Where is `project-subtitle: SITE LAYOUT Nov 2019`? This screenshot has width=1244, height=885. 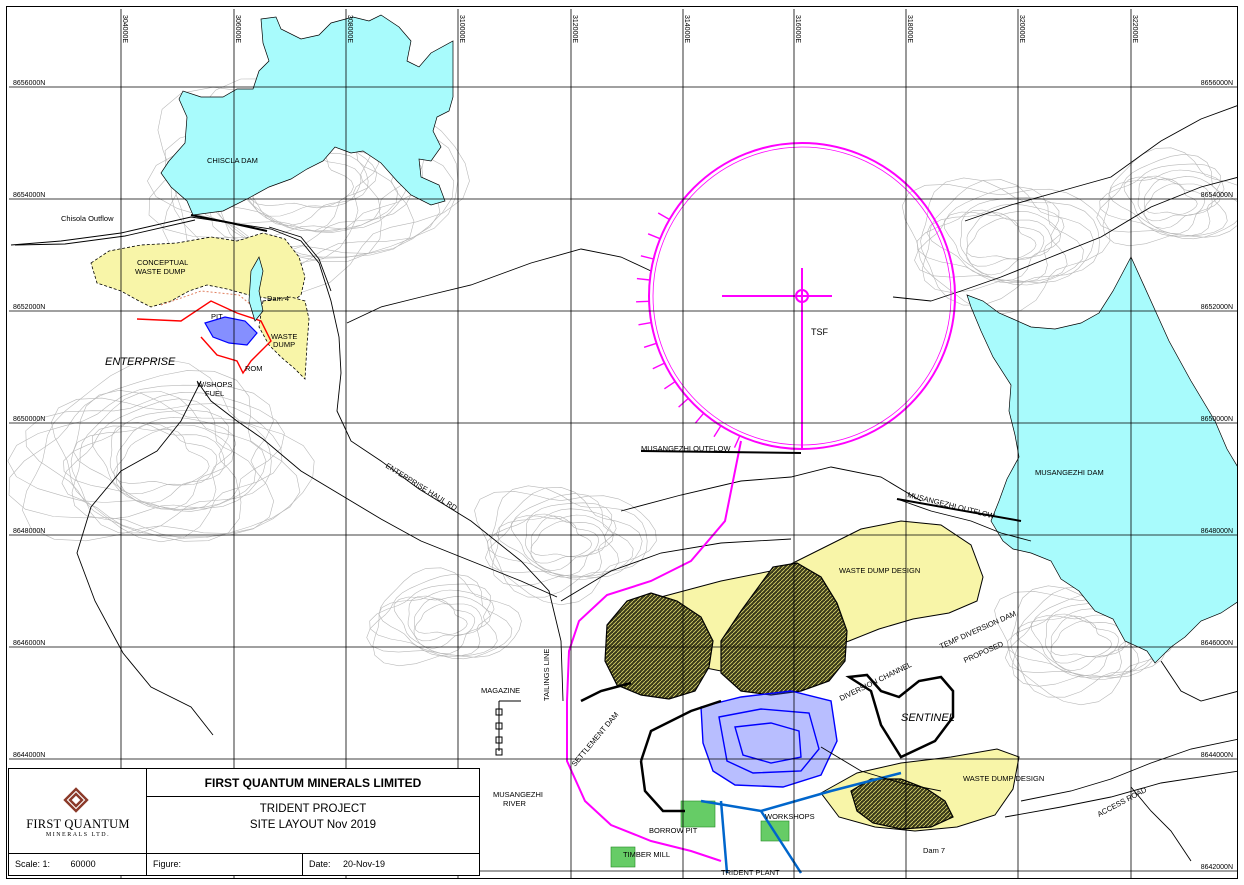 project-subtitle: SITE LAYOUT Nov 2019 is located at coordinates (313, 825).